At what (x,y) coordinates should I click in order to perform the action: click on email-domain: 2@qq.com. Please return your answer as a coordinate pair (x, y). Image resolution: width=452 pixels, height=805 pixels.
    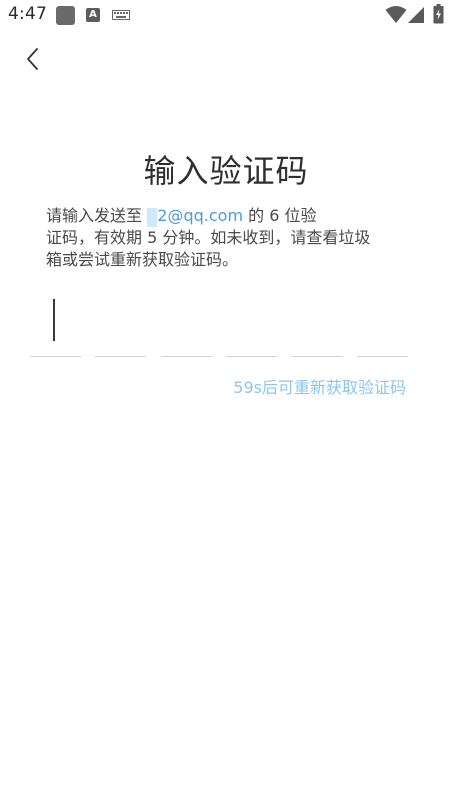
    Looking at the image, I should click on (200, 215).